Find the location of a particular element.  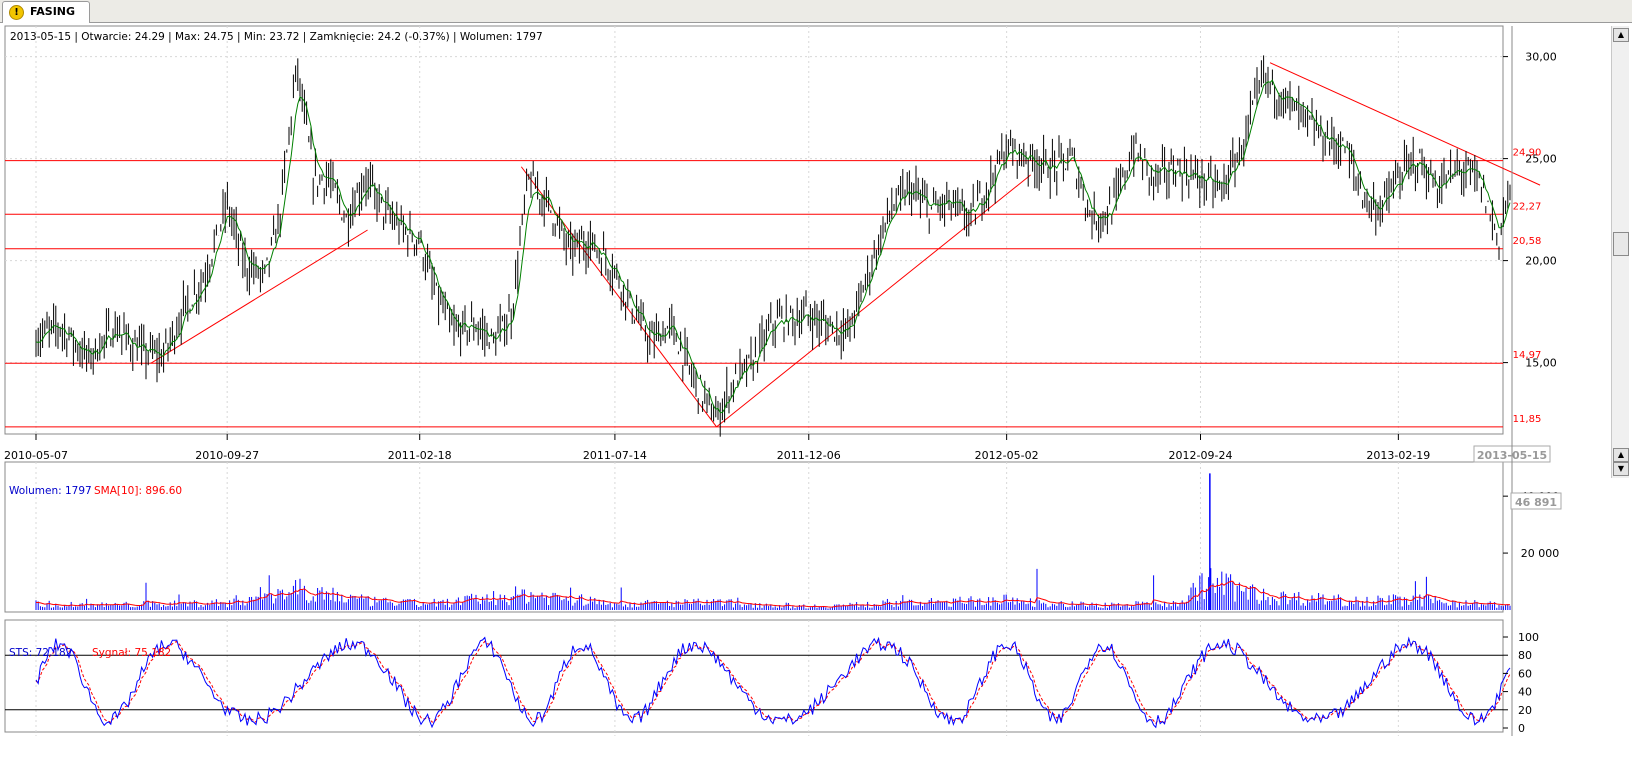

sts-tick-label-3: 40 is located at coordinates (1525, 692).